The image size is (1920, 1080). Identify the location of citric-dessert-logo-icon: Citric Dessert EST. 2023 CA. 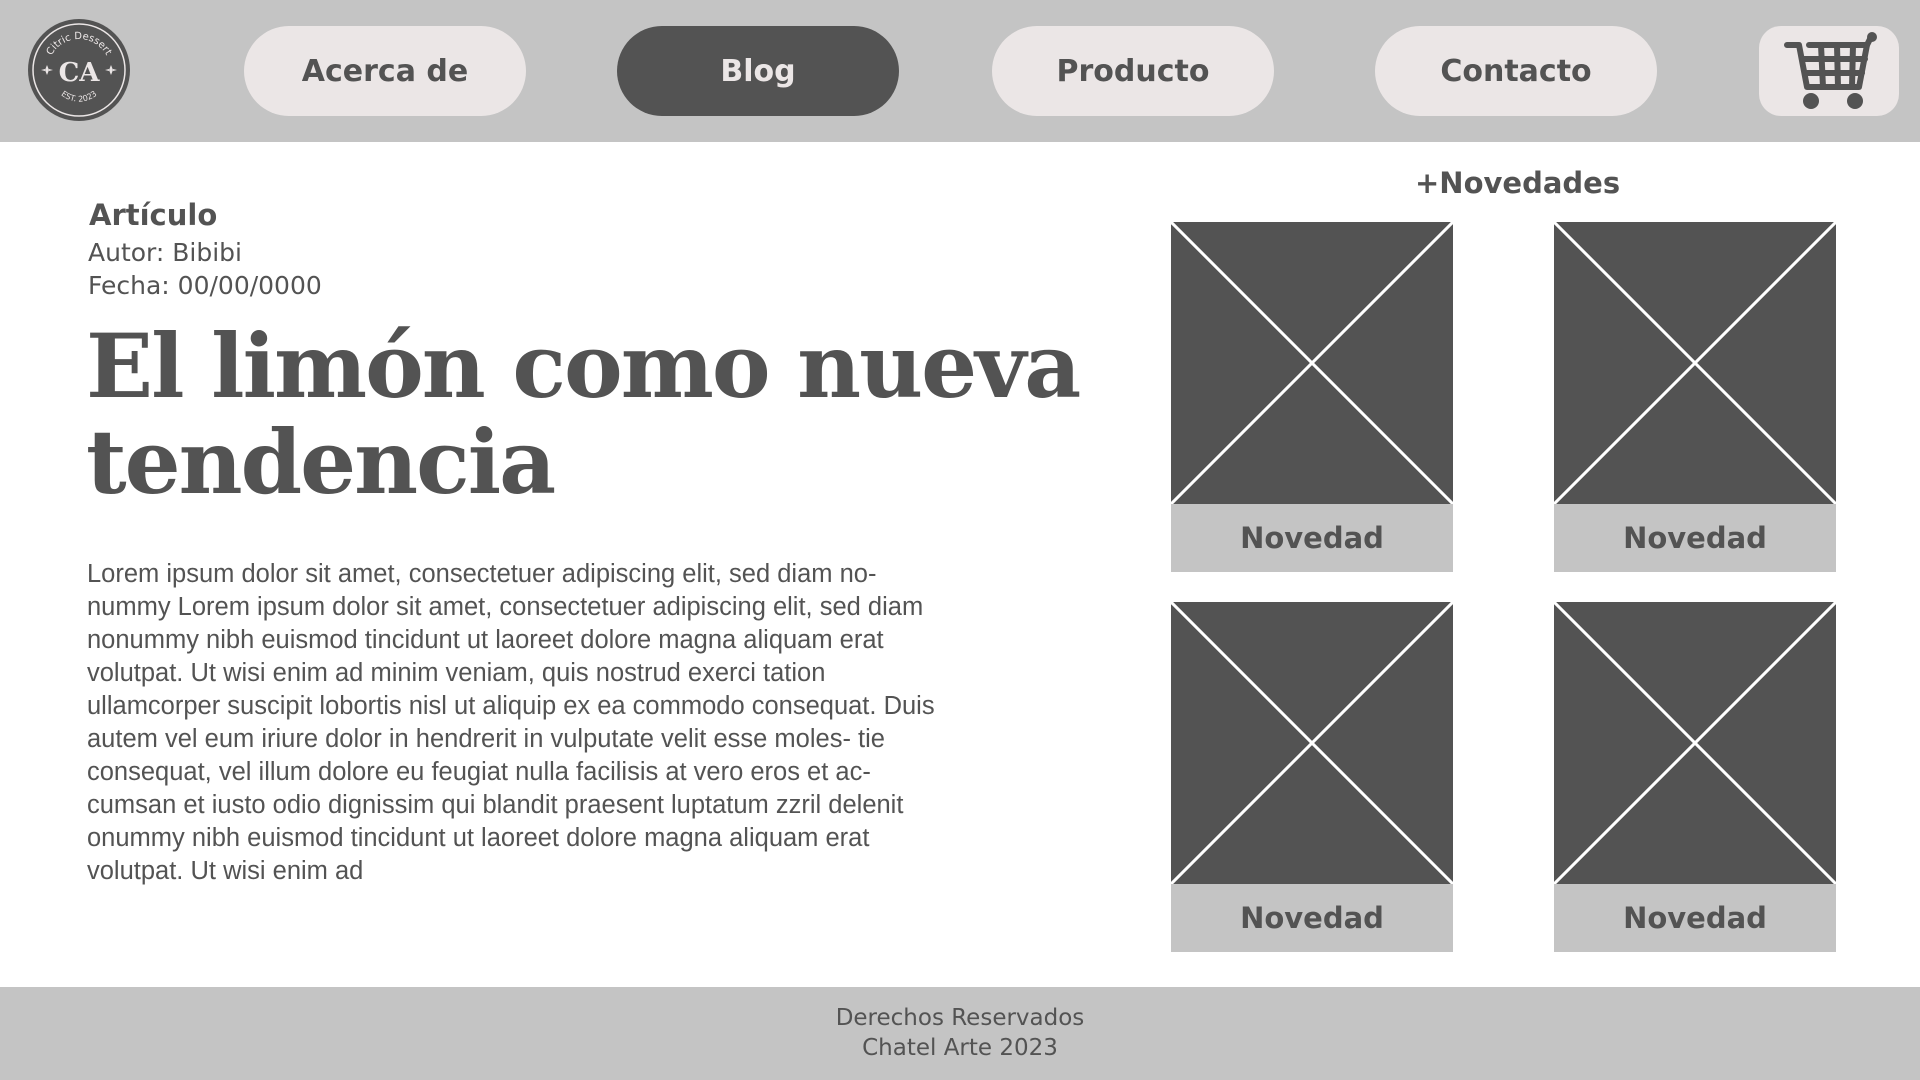
(79, 70).